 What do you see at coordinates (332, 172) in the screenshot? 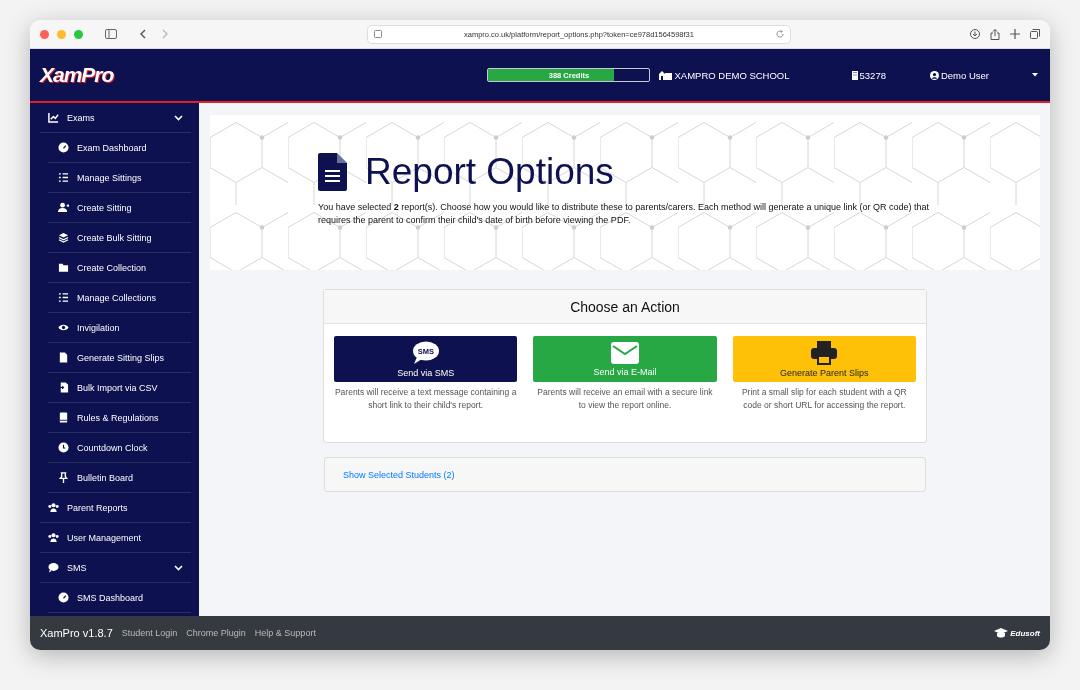
I see `document-icon` at bounding box center [332, 172].